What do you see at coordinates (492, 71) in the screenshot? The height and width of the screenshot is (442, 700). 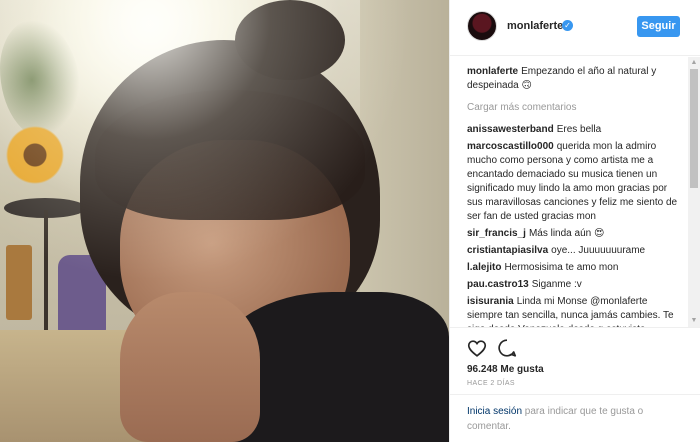 I see `caption-author: monlaferte` at bounding box center [492, 71].